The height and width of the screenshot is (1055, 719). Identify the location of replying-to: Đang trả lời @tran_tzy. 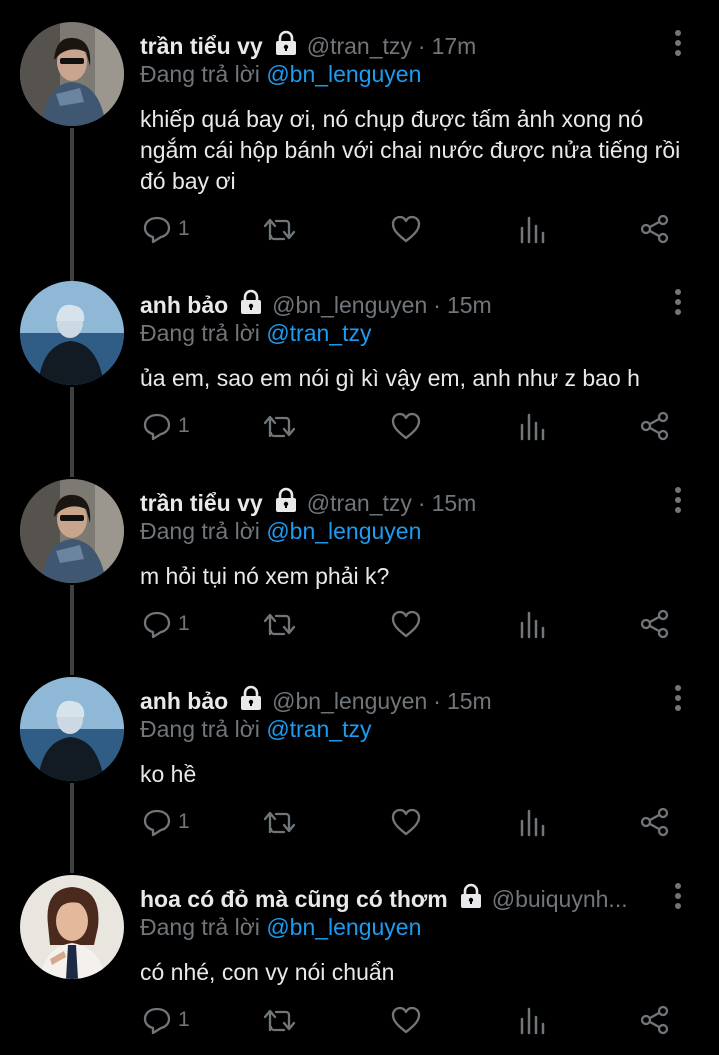
(255, 333).